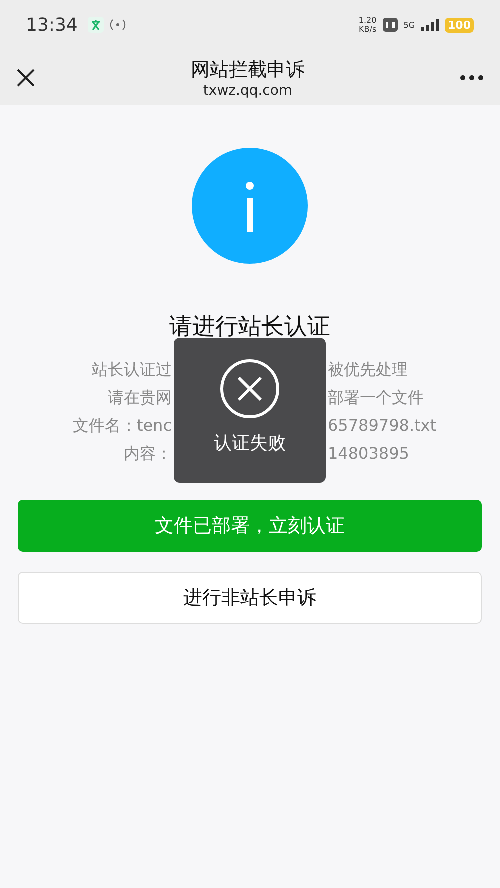  What do you see at coordinates (368, 370) in the screenshot?
I see `instruction-text: 被优先处理` at bounding box center [368, 370].